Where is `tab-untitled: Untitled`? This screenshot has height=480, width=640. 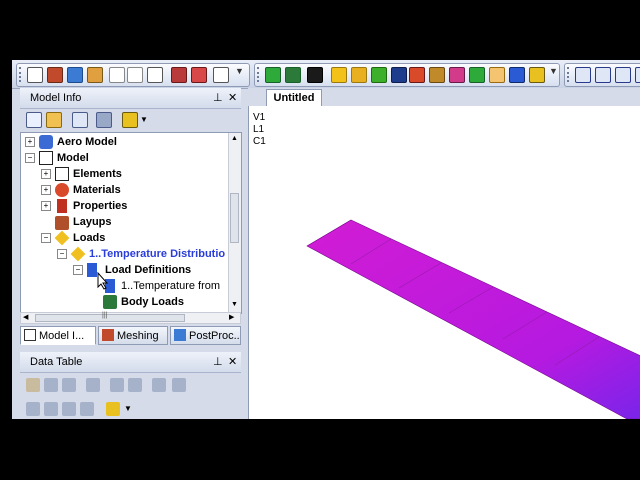
tab-untitled: Untitled is located at coordinates (294, 98).